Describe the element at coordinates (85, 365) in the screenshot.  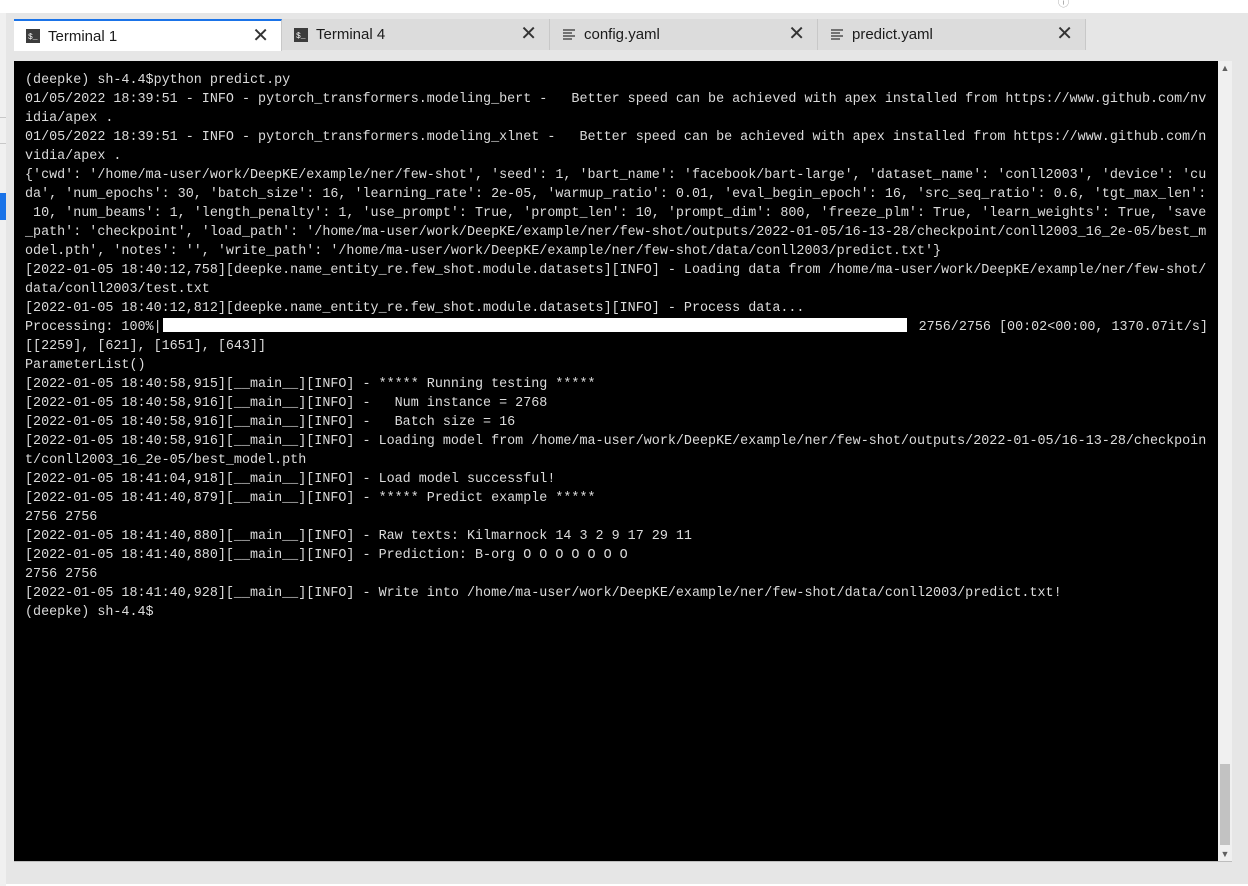
I see `terminal-line: ParameterList()` at that location.